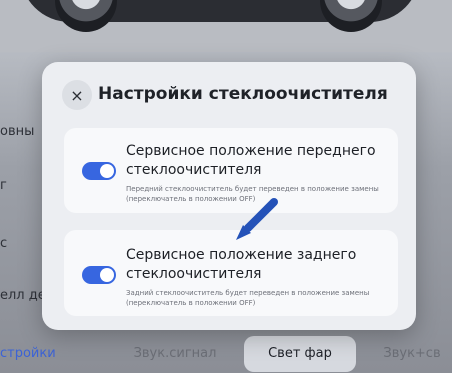  I want to click on rear-wheel, so click(351, 16).